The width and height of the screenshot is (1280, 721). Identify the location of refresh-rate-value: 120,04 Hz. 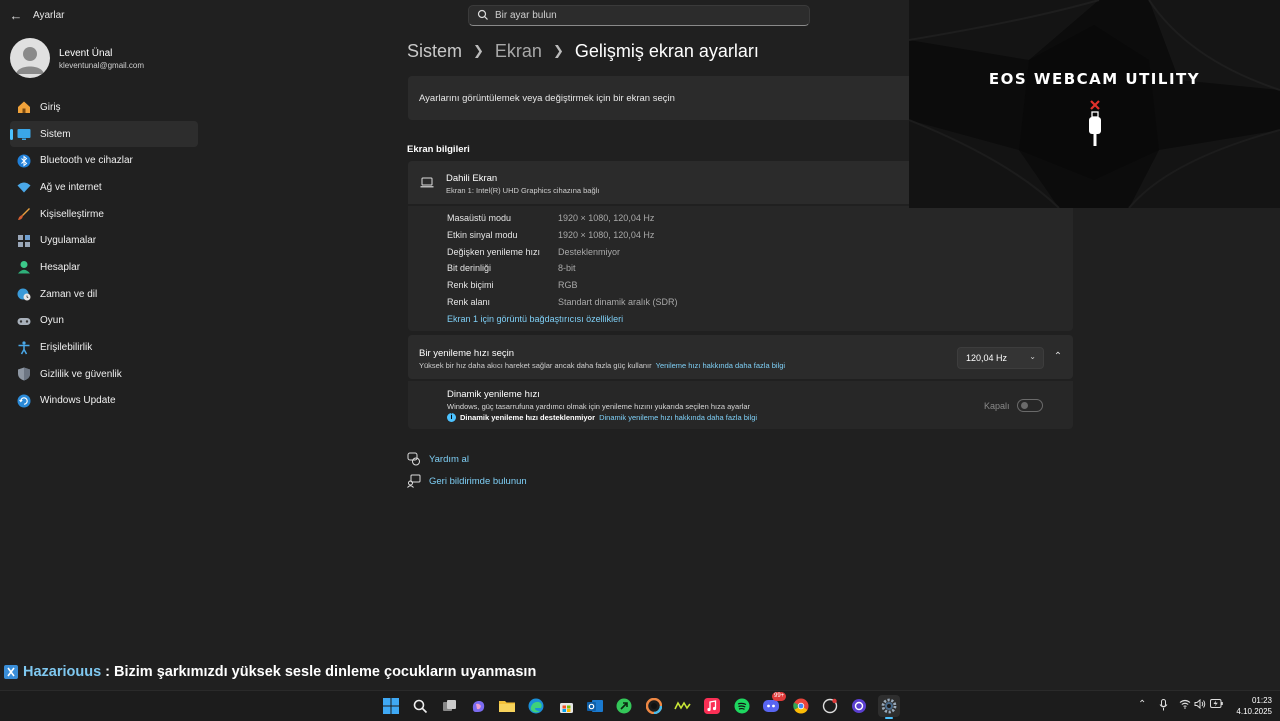
(987, 358).